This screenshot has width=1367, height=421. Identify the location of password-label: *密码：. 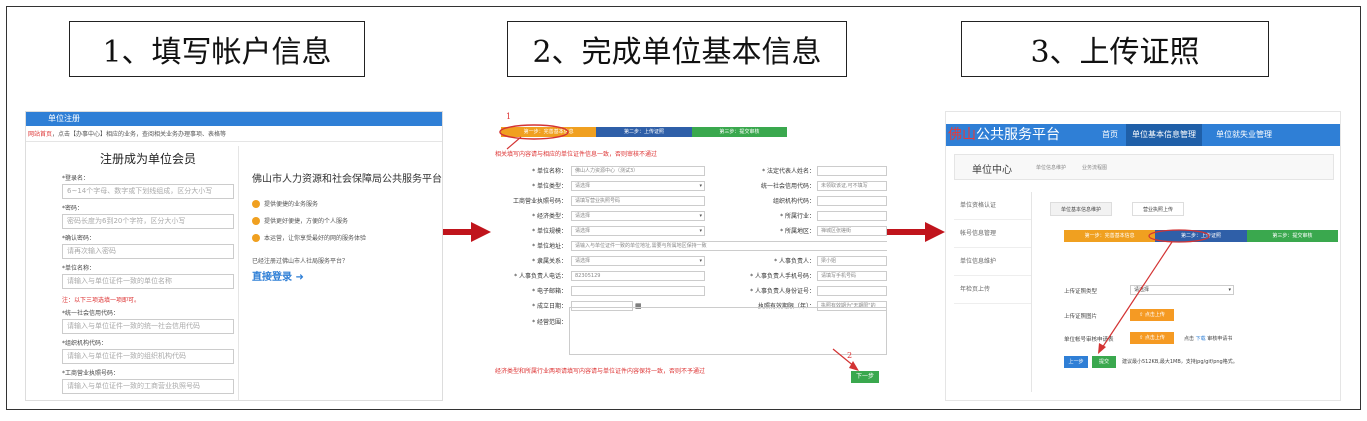
(73, 208).